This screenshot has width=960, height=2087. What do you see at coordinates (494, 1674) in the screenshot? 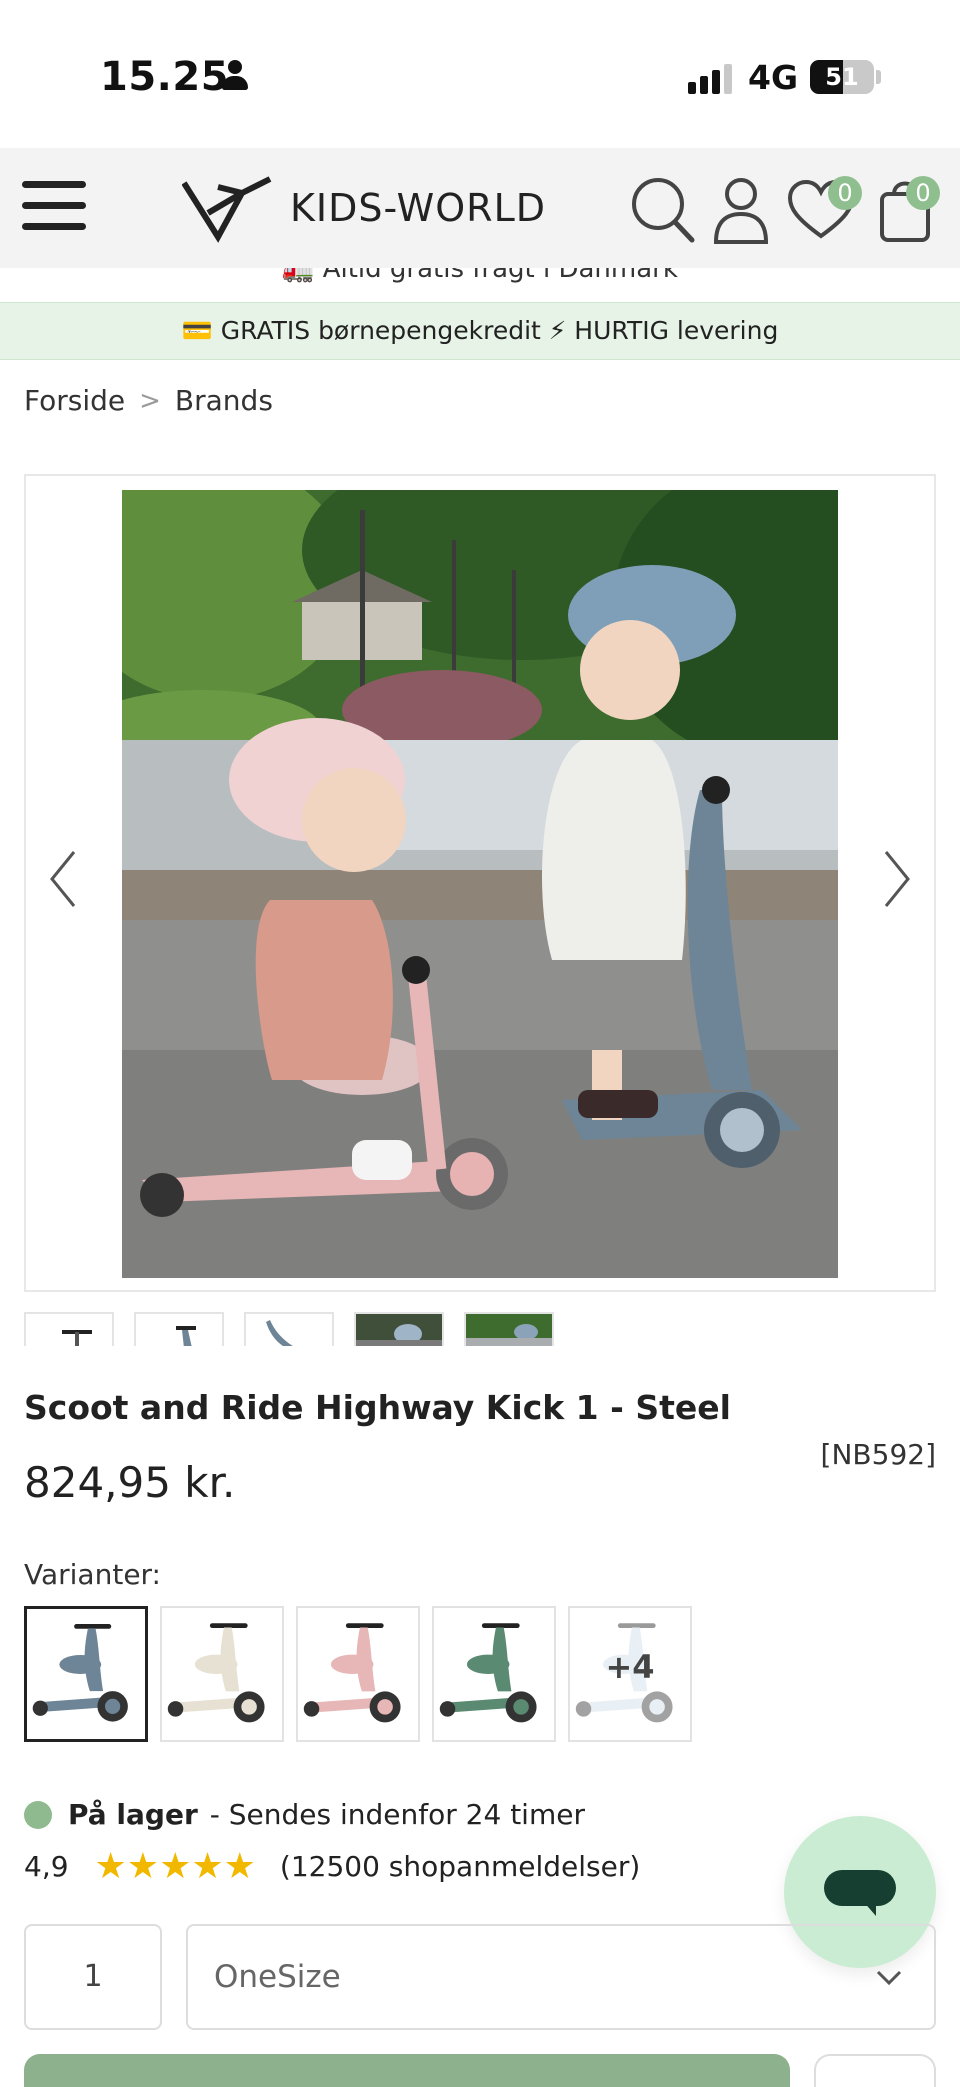
I see `variant-forest` at bounding box center [494, 1674].